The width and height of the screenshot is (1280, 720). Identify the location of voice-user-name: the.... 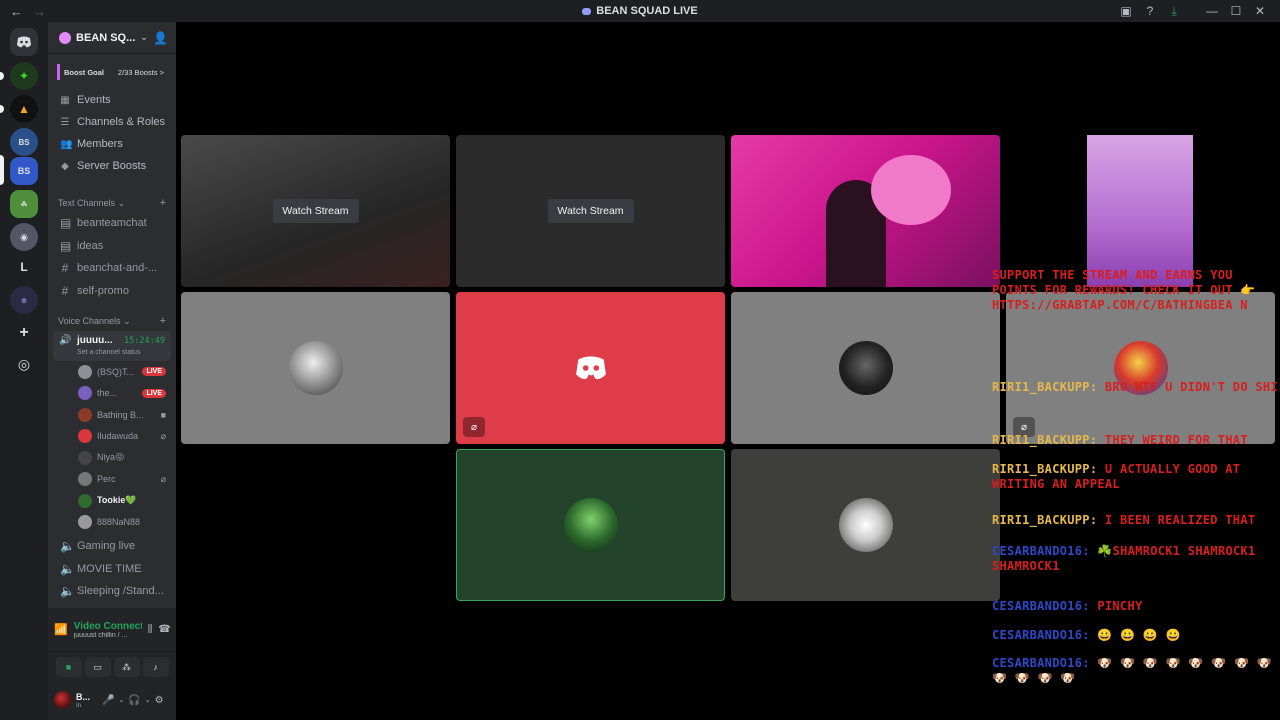
(107, 393).